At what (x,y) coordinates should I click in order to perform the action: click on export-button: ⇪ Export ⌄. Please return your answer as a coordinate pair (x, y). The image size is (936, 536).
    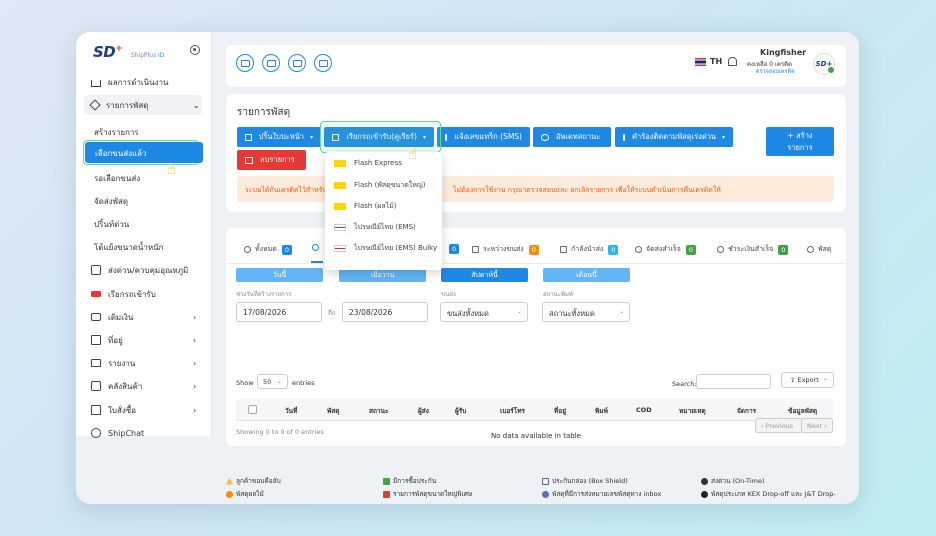
    Looking at the image, I should click on (807, 380).